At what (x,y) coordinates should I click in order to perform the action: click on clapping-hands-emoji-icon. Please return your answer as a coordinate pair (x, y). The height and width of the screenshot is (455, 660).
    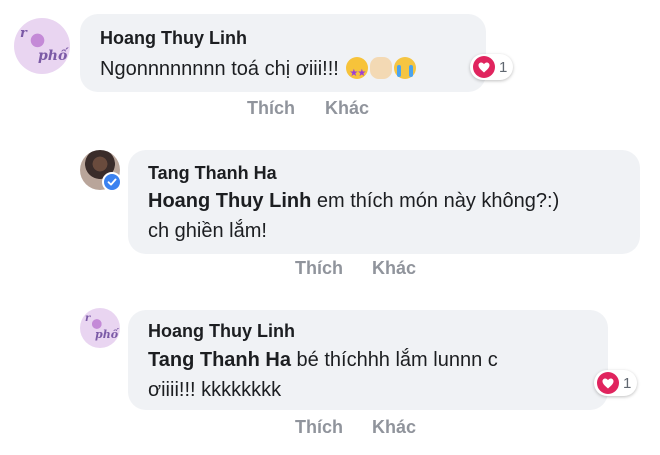
    Looking at the image, I should click on (381, 68).